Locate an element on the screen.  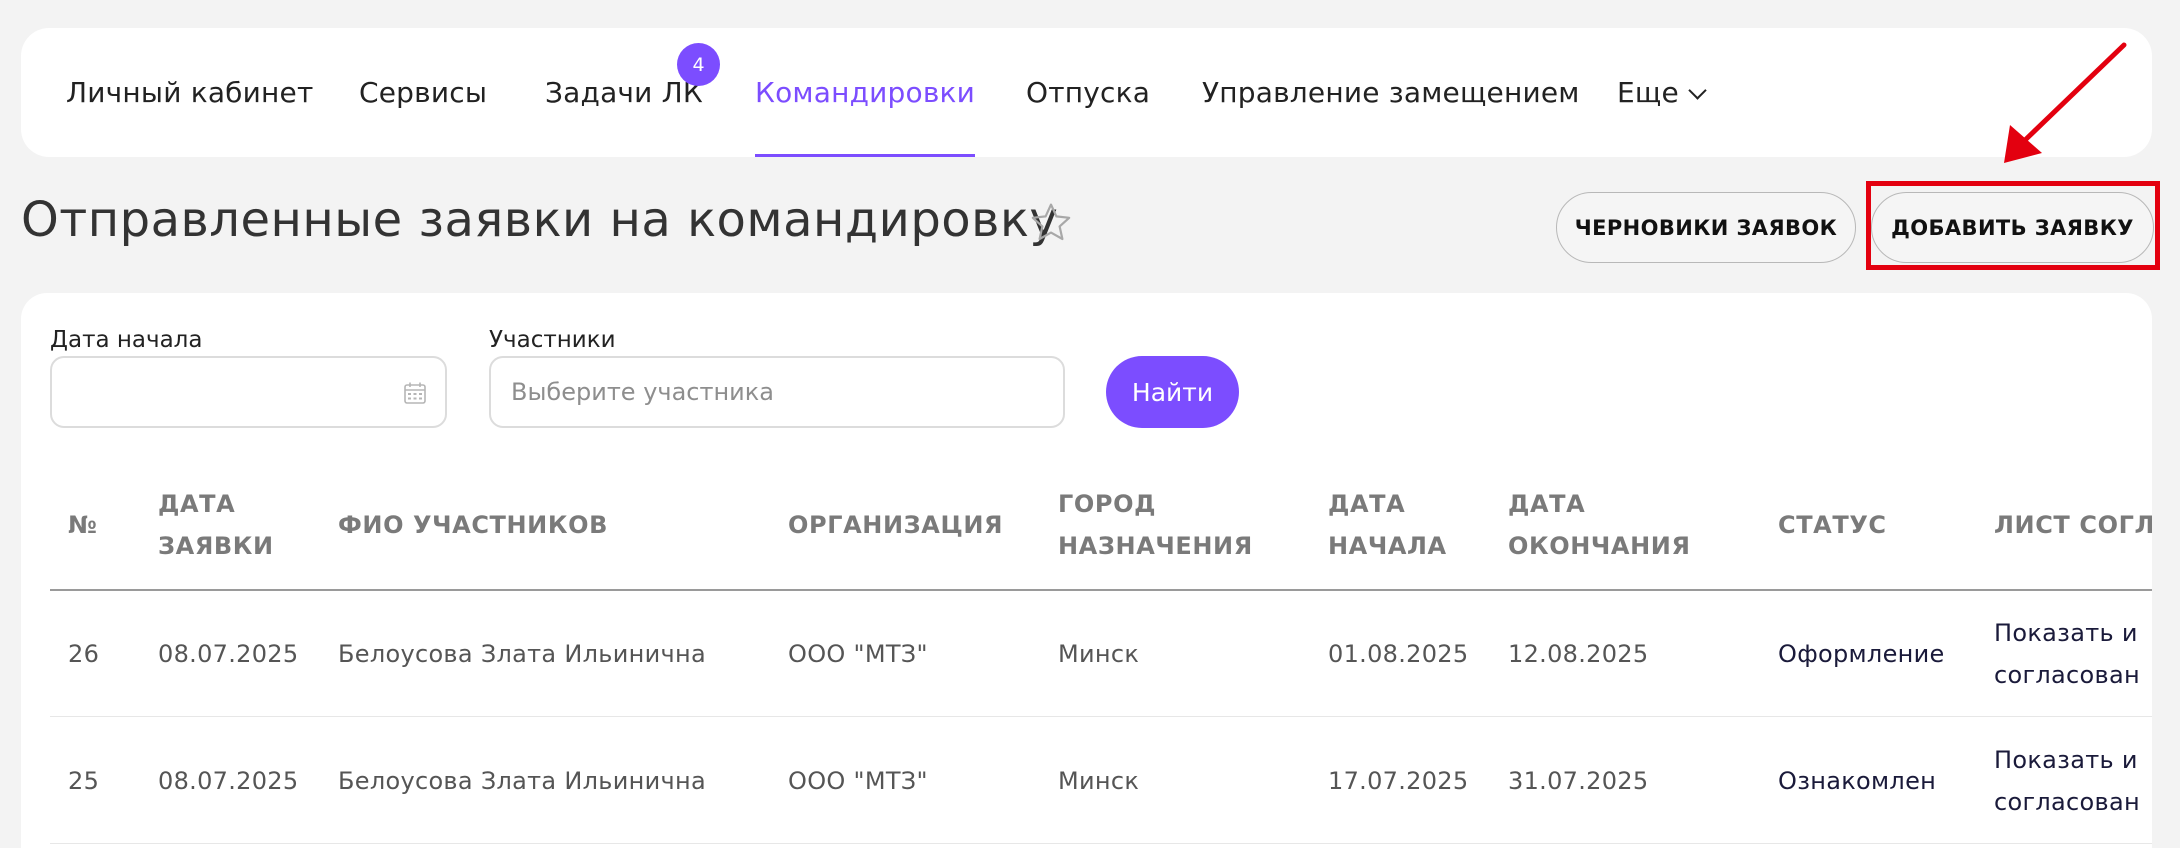
column-header-label: НАЧАЛА is located at coordinates (1387, 546).